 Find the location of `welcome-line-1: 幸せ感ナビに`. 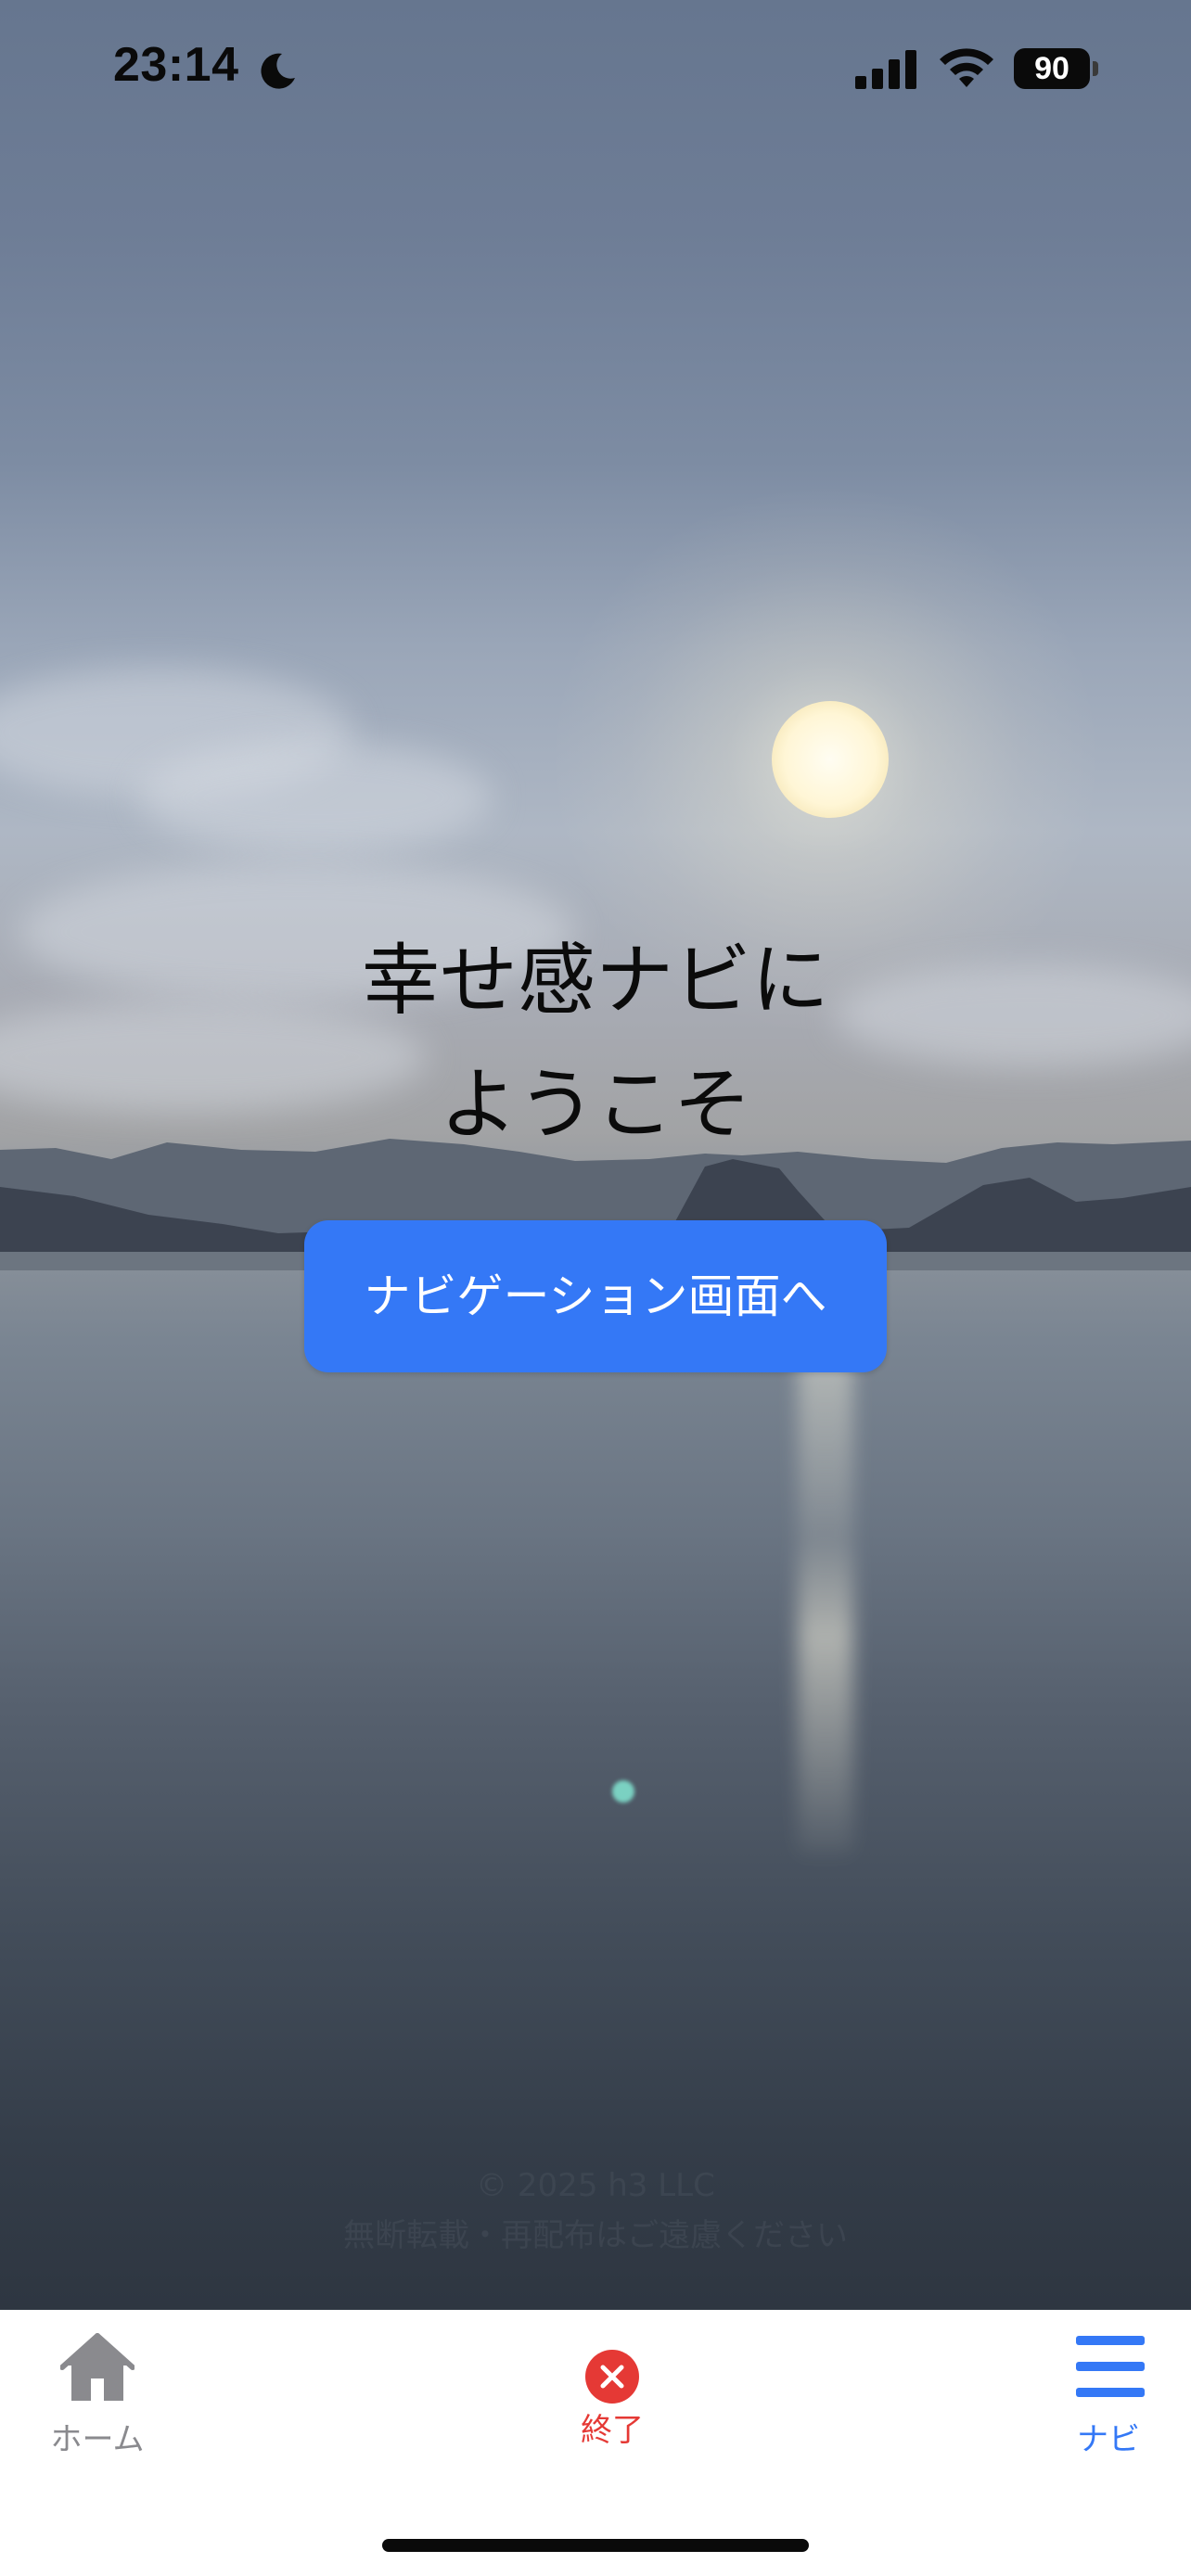

welcome-line-1: 幸せ感ナビに is located at coordinates (595, 981).